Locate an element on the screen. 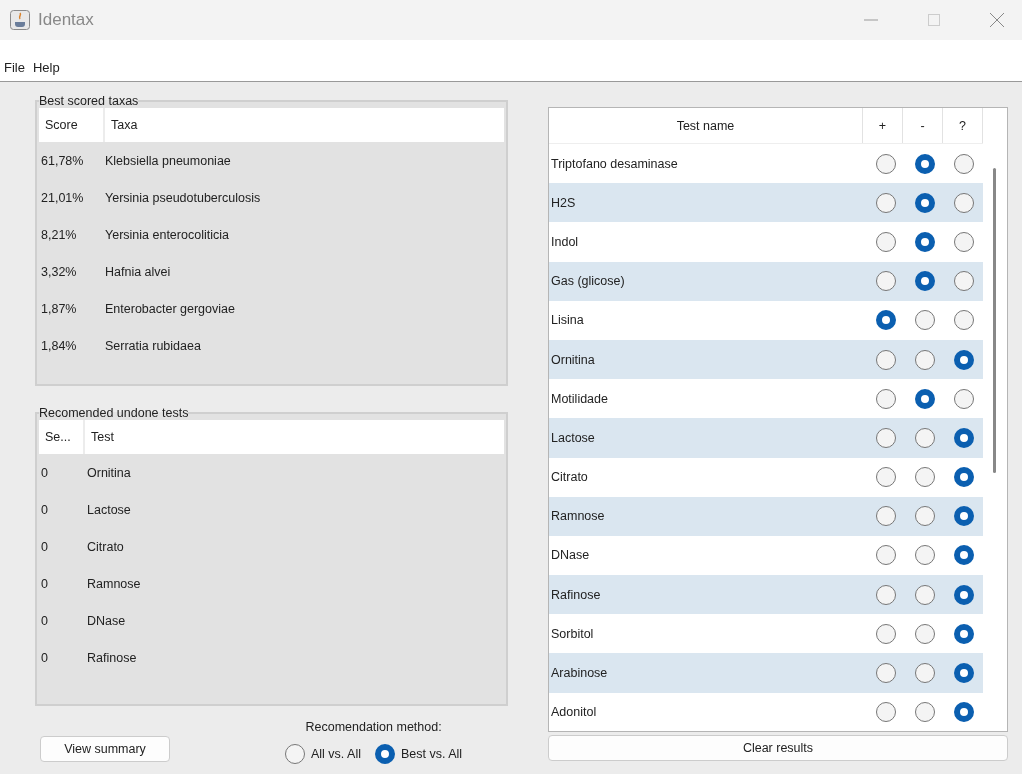 This screenshot has height=774, width=1022. table-cell: Citrato is located at coordinates (105, 546).